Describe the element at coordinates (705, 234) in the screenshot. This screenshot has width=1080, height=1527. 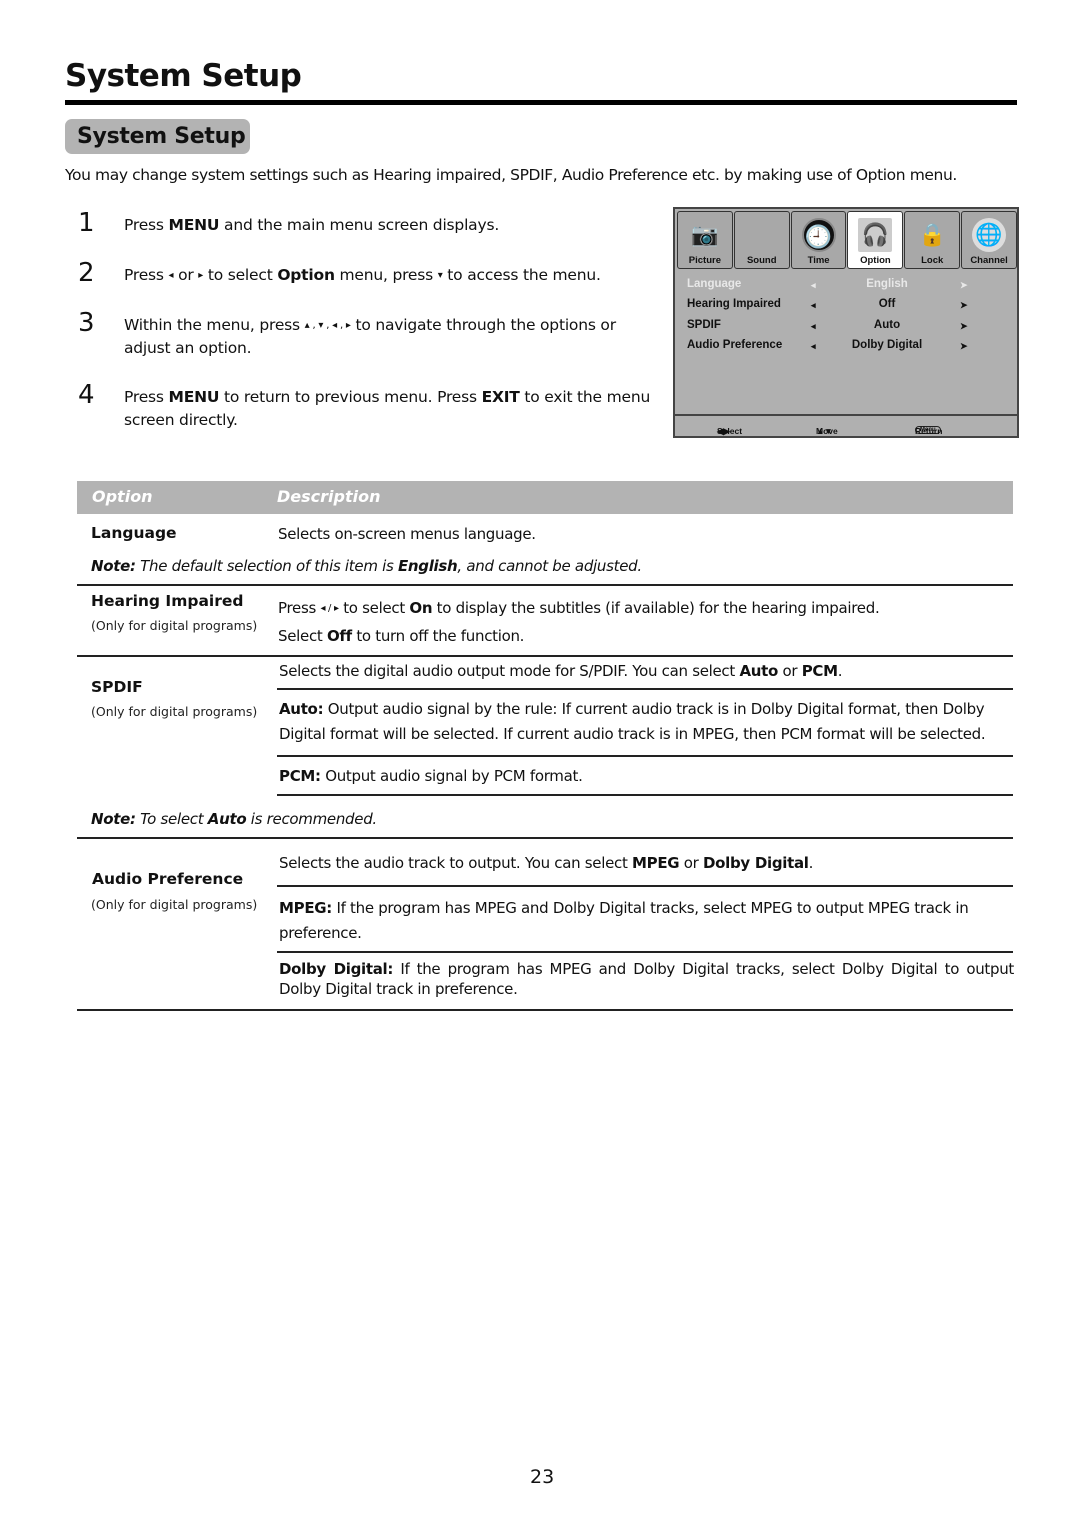
I see `camera-icon: 📷` at that location.